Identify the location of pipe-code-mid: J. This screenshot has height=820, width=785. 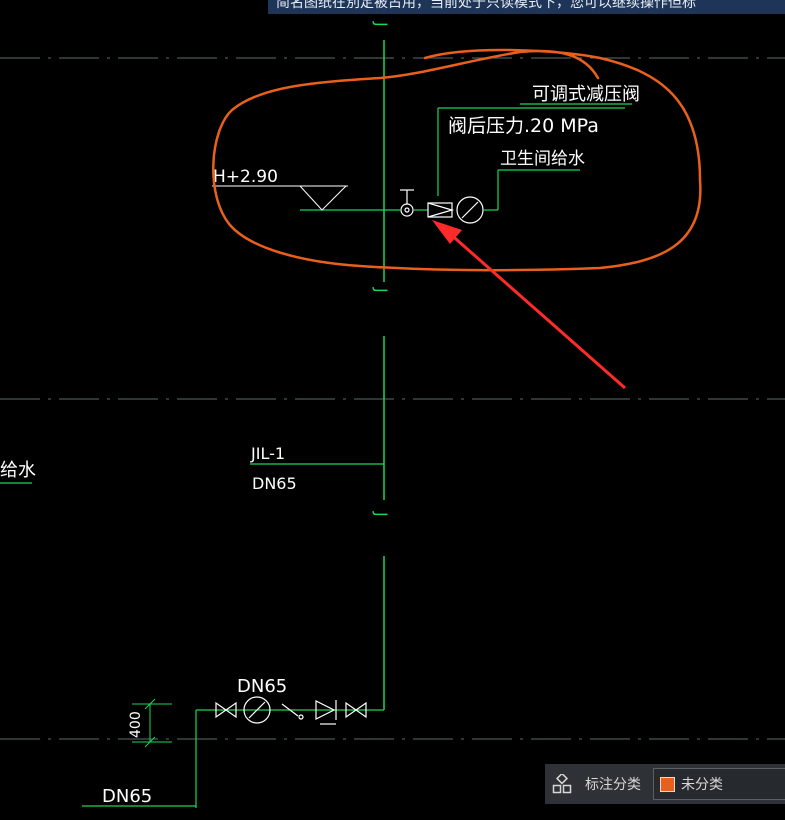
(381, 290).